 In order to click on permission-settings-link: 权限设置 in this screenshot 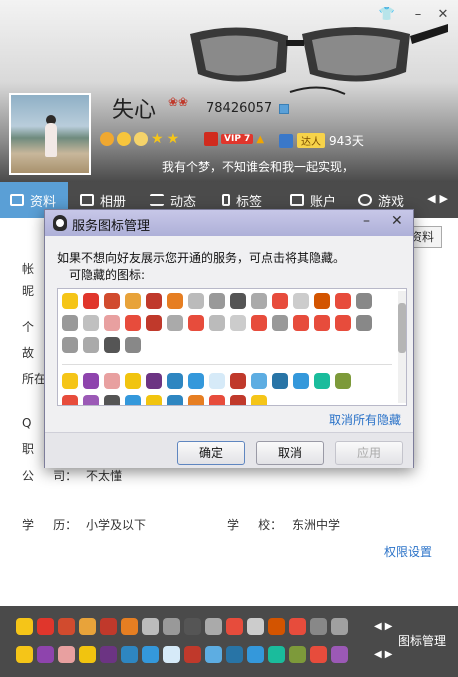, I will do `click(408, 551)`.